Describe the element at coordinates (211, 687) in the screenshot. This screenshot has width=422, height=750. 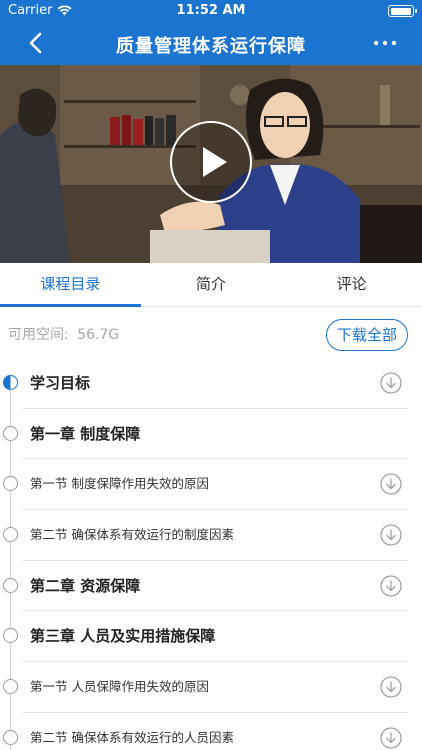
I see `catalog-section: 第一节 人员保障作用失效的原因` at that location.